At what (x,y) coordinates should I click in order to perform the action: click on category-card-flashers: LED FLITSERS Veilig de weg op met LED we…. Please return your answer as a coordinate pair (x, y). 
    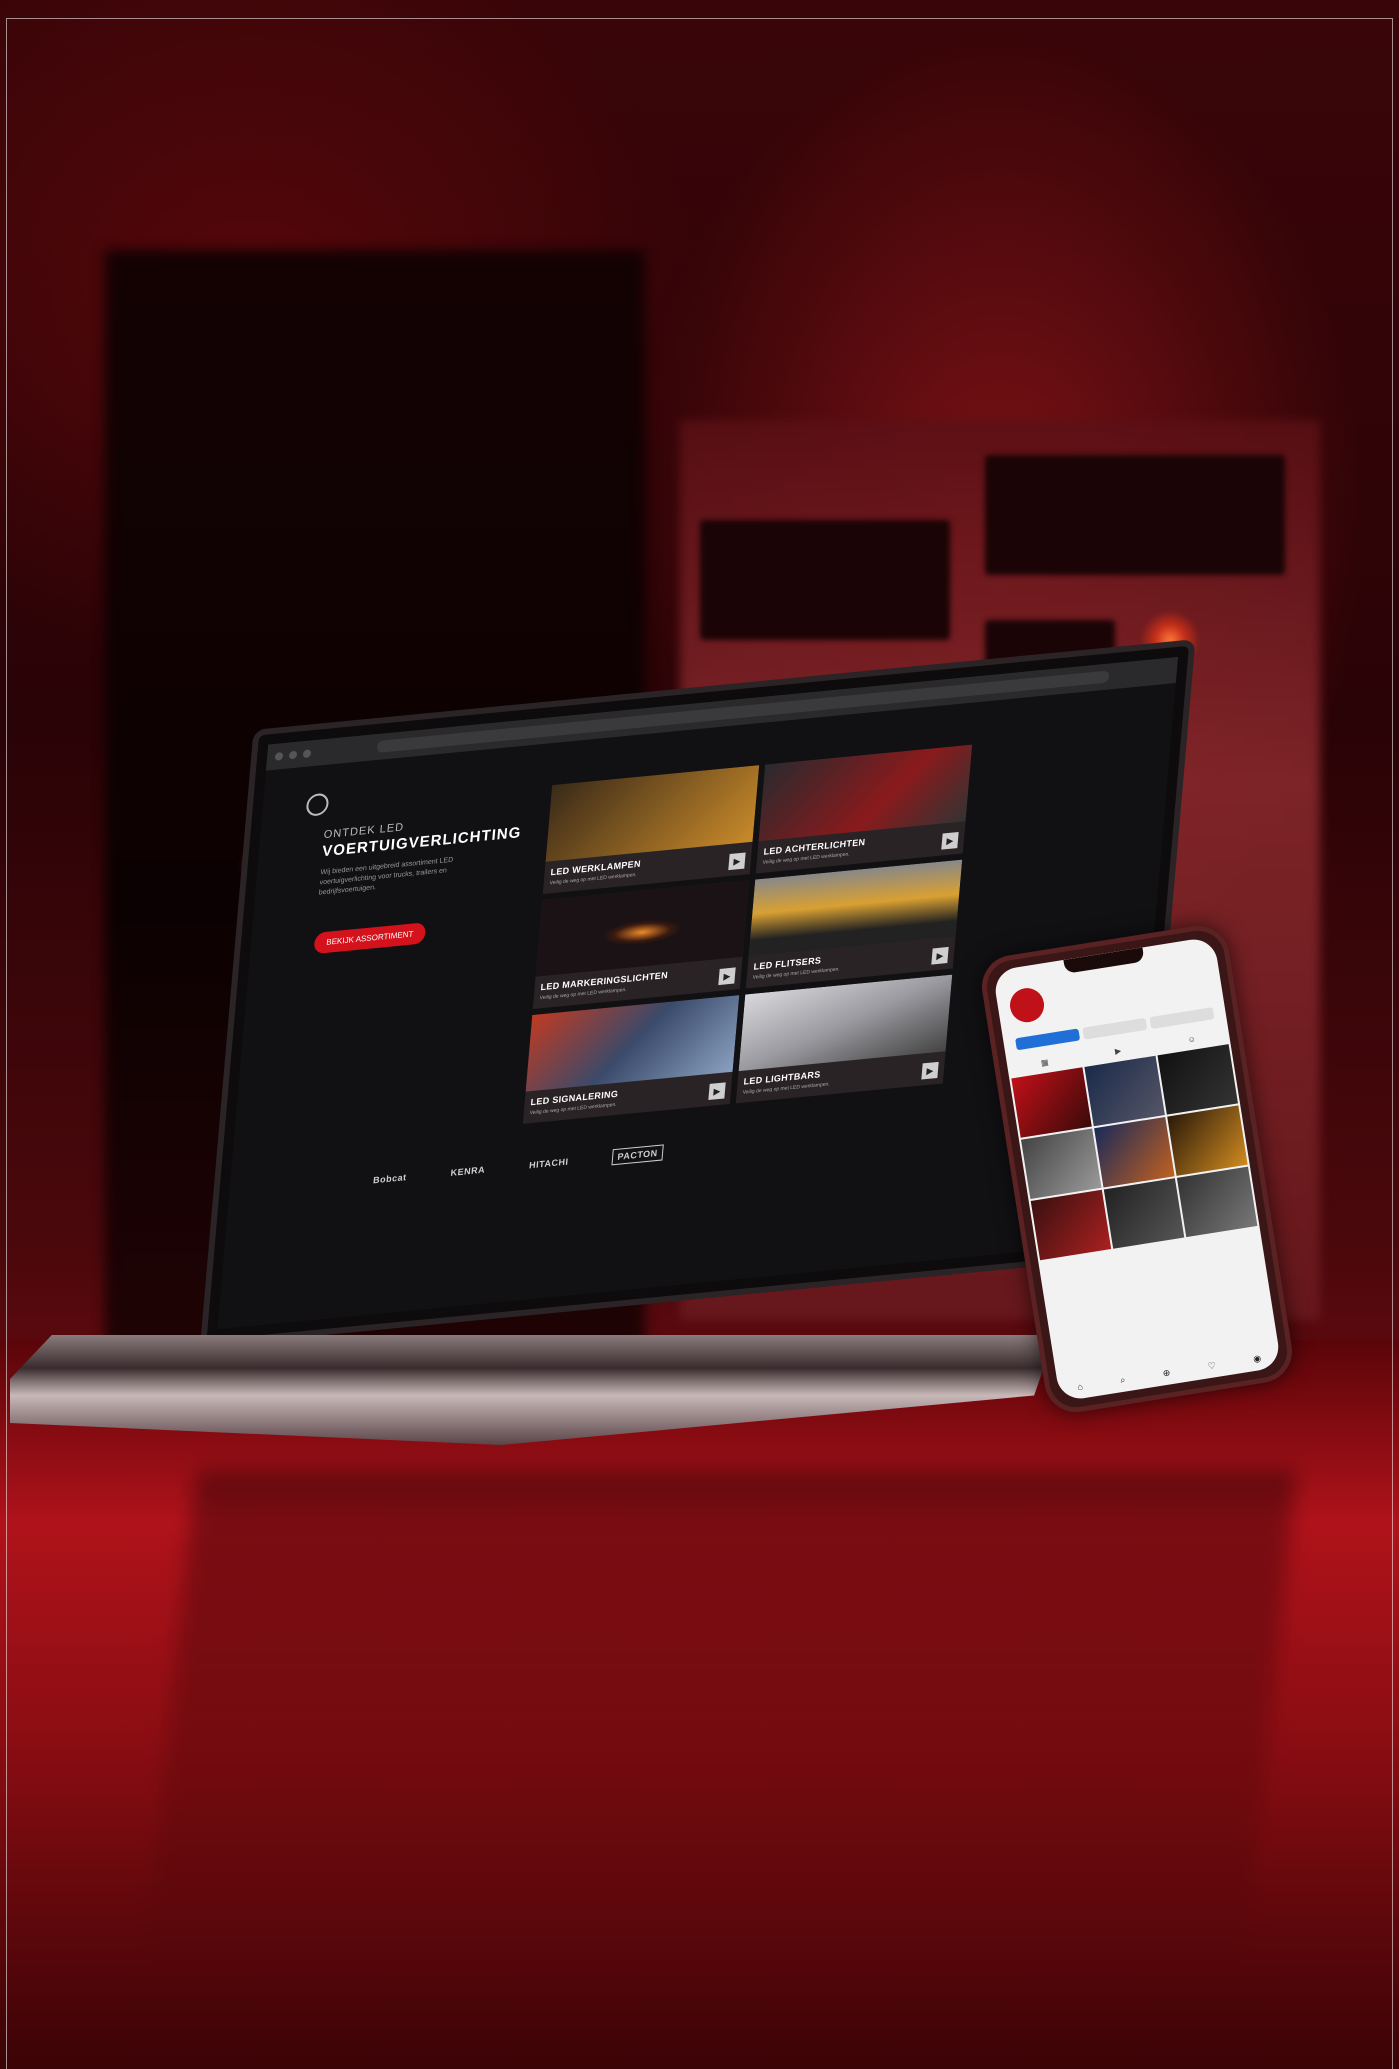
    Looking at the image, I should click on (854, 924).